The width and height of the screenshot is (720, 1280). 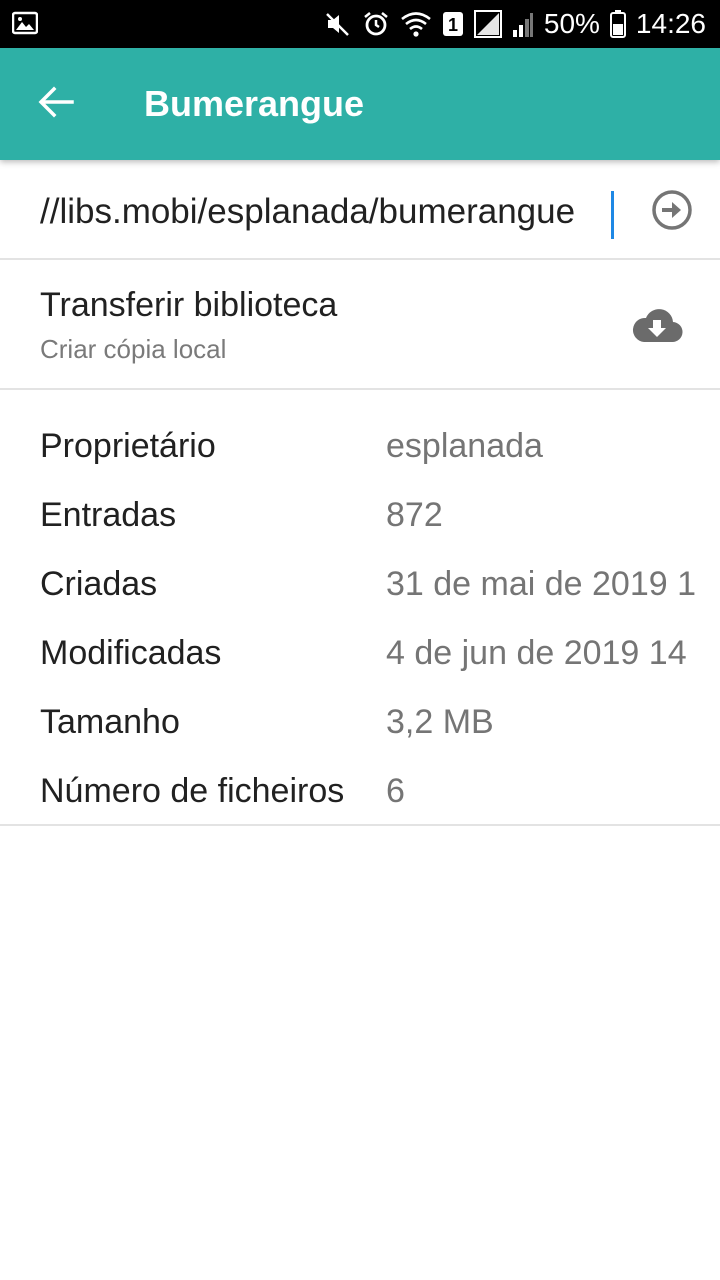 I want to click on info-label: Criadas, so click(x=99, y=584).